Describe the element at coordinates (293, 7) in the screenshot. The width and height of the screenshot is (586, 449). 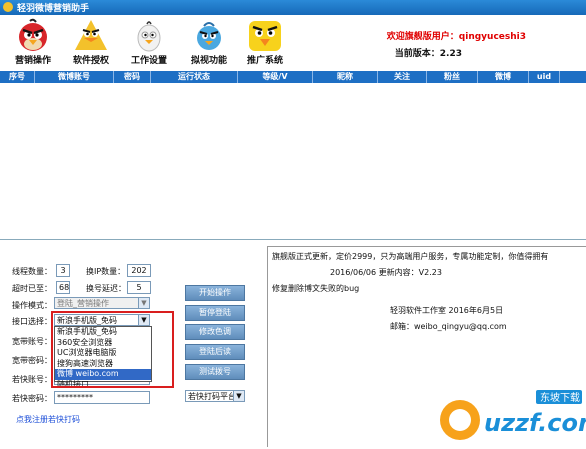
I see `title-bar: 轻羽微博营销助手` at that location.